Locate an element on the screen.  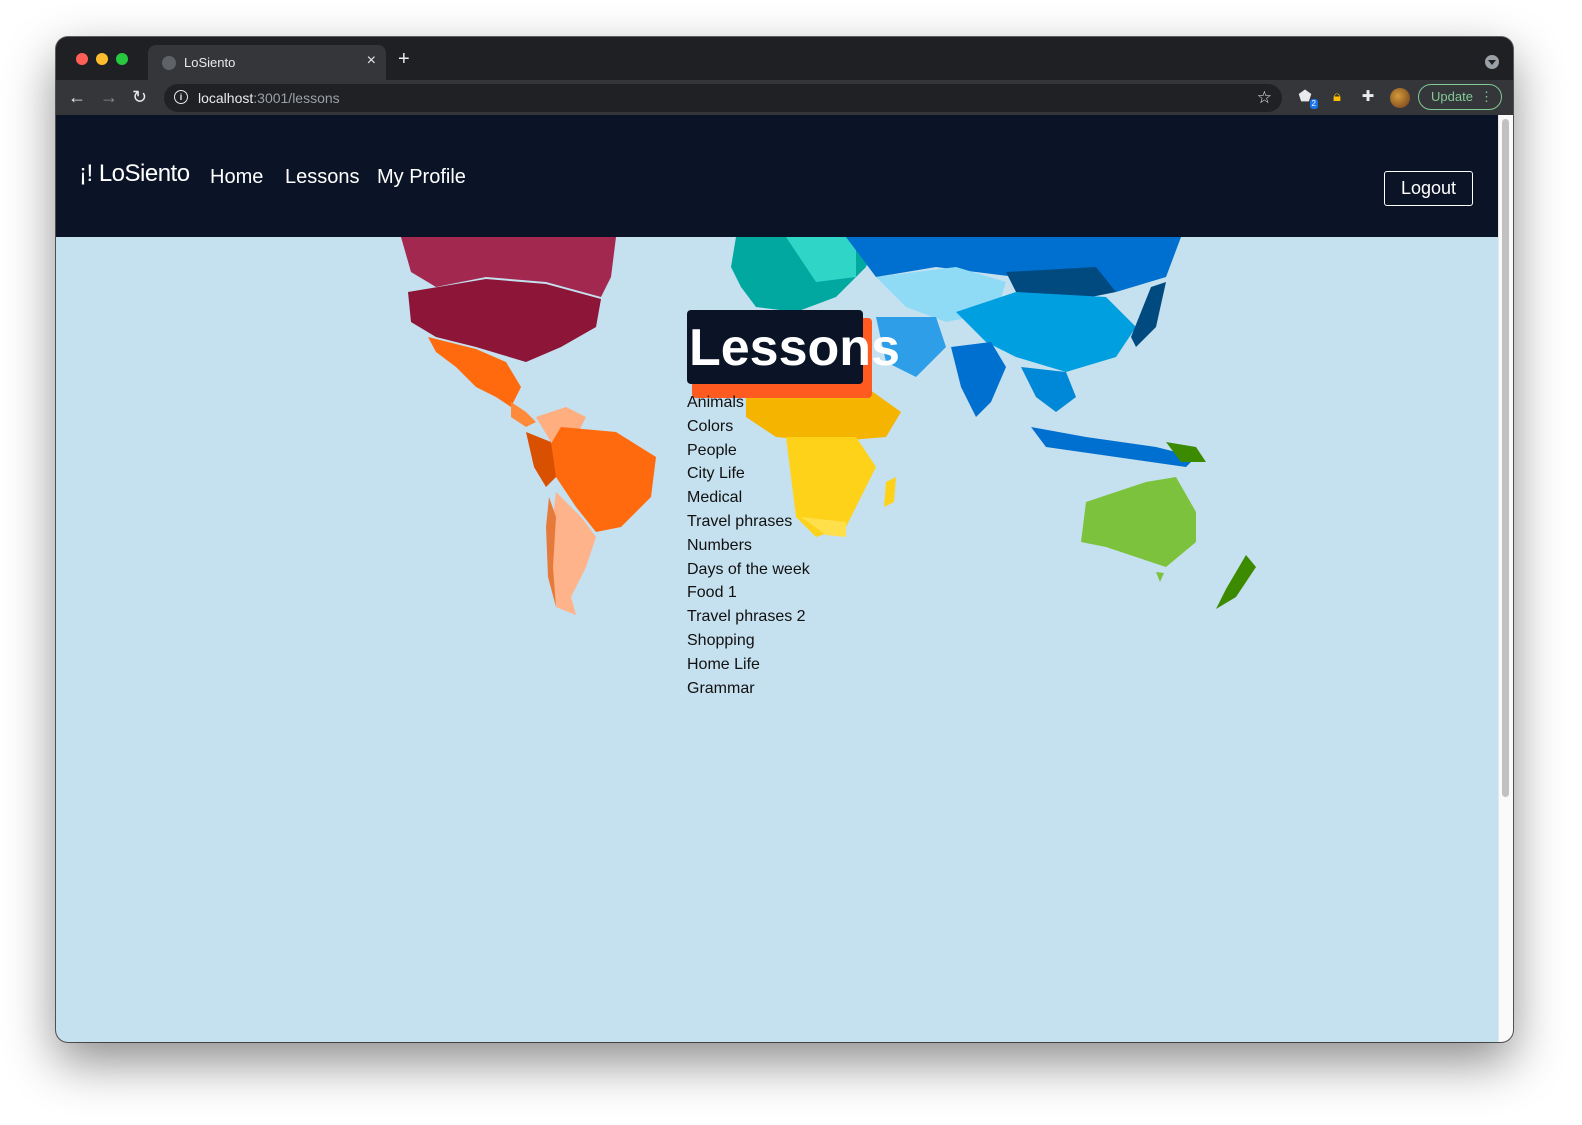
map-madagascar is located at coordinates (890, 492).